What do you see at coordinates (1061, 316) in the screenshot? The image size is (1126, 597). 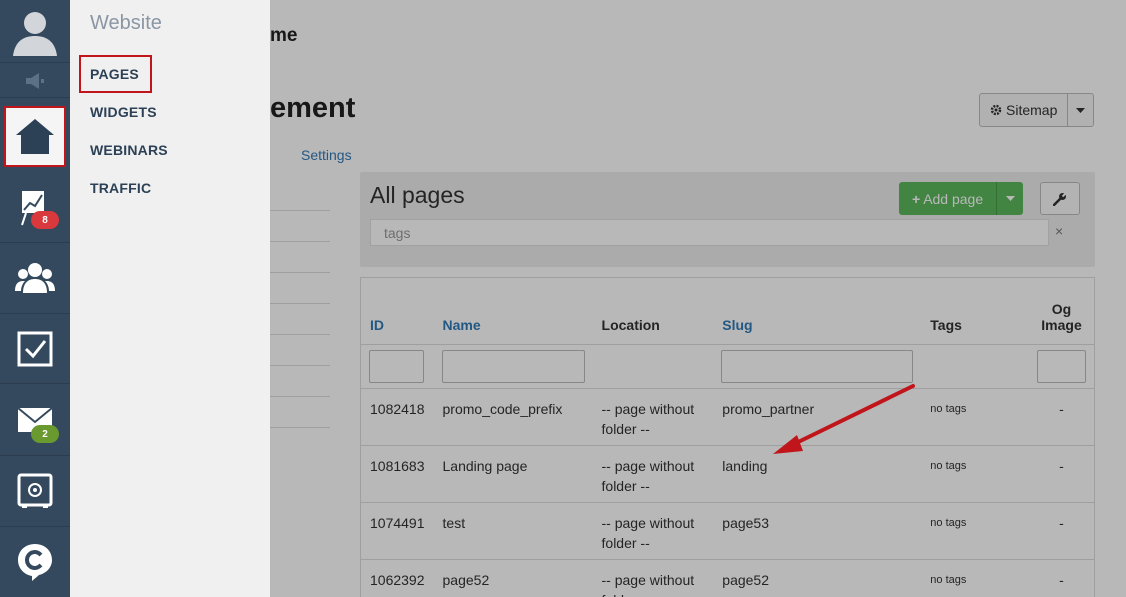 I see `column-header-og-image: Og Image` at bounding box center [1061, 316].